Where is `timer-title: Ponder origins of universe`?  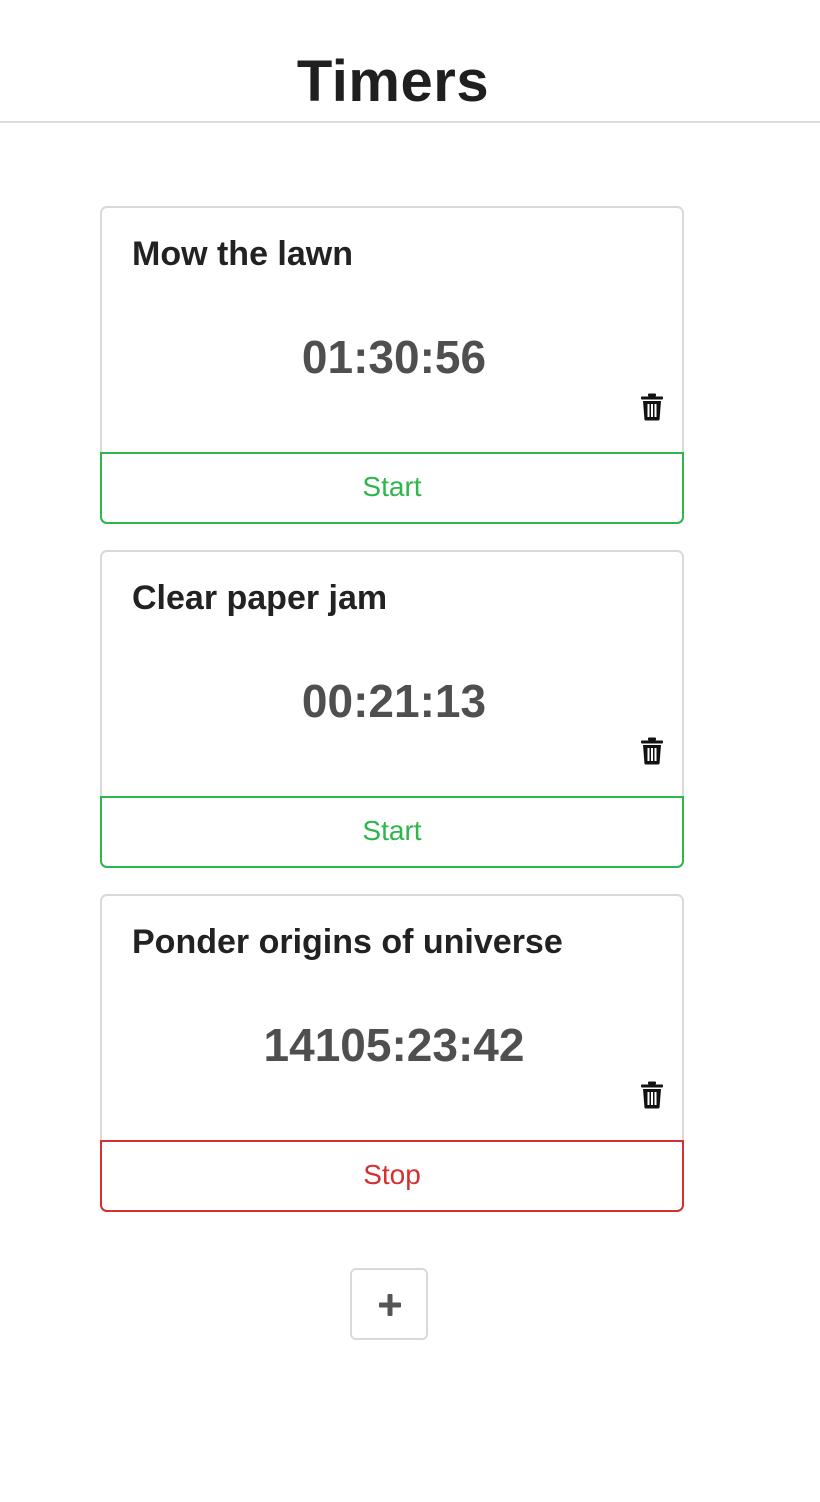 timer-title: Ponder origins of universe is located at coordinates (347, 942).